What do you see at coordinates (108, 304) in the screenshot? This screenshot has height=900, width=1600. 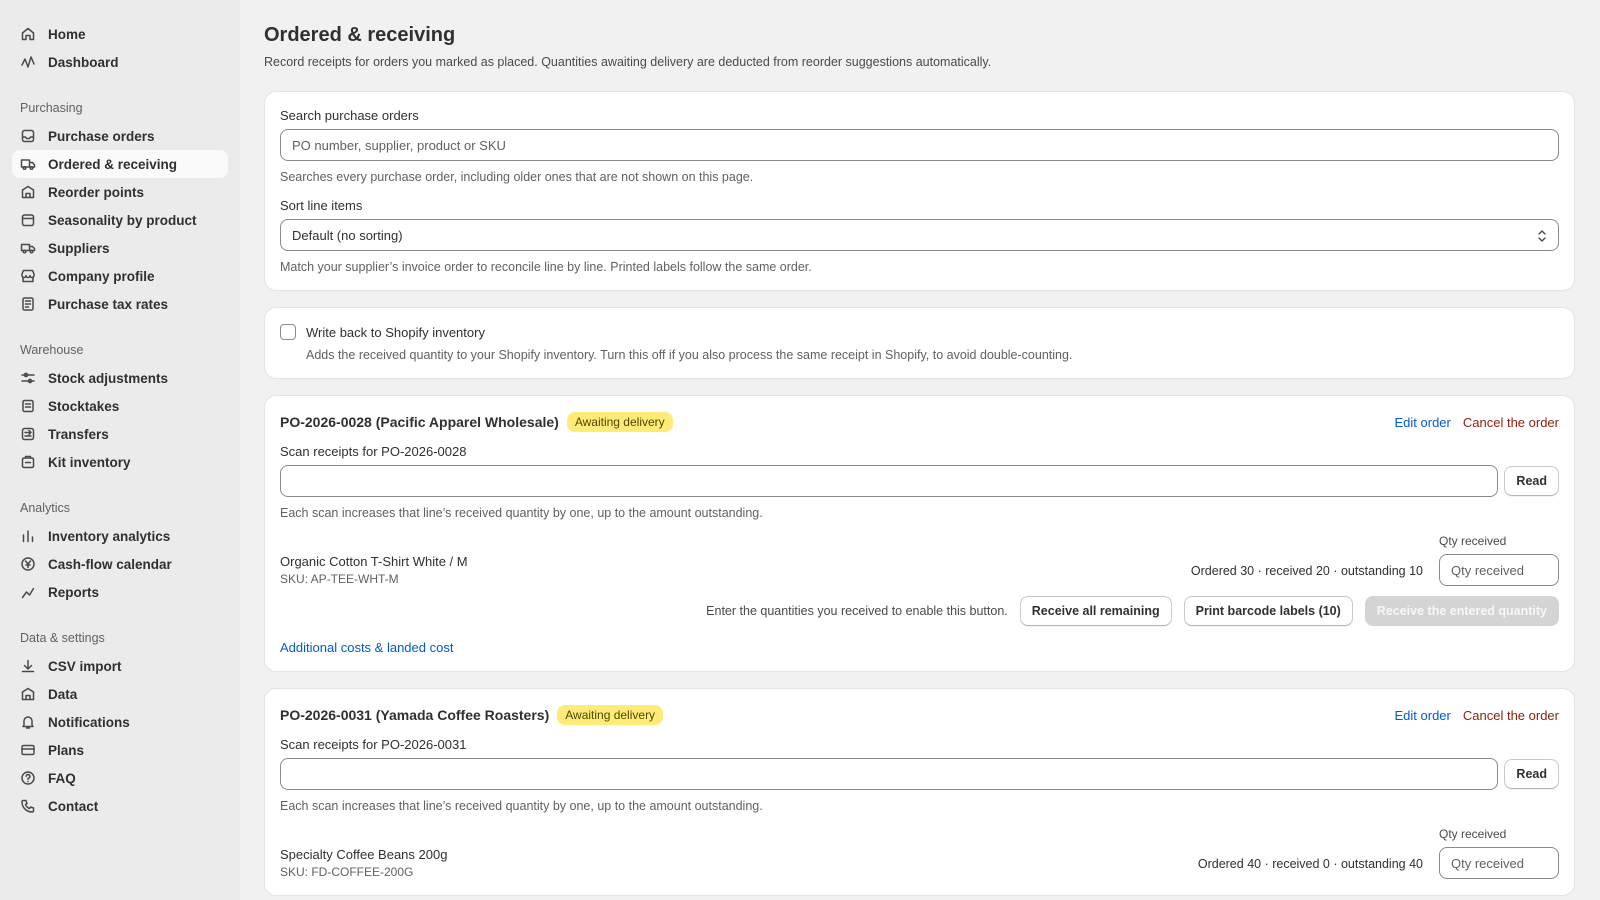 I see `sidebar-item-label: Purchase tax rates` at bounding box center [108, 304].